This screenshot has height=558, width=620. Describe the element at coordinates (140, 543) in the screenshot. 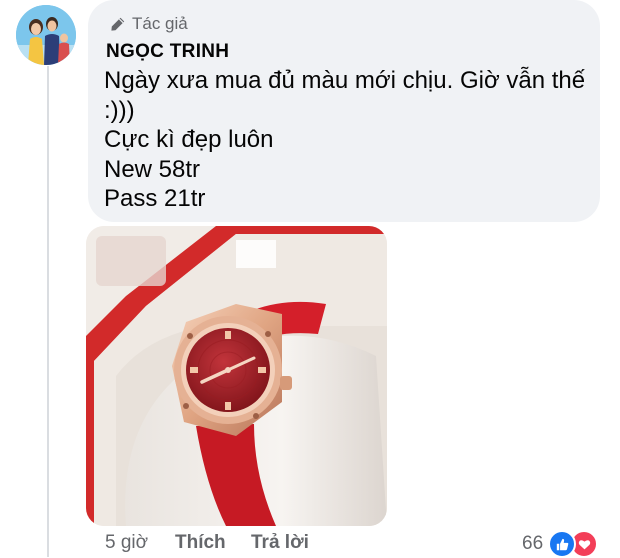

I see `comment-timestamp: 5 giờ` at that location.